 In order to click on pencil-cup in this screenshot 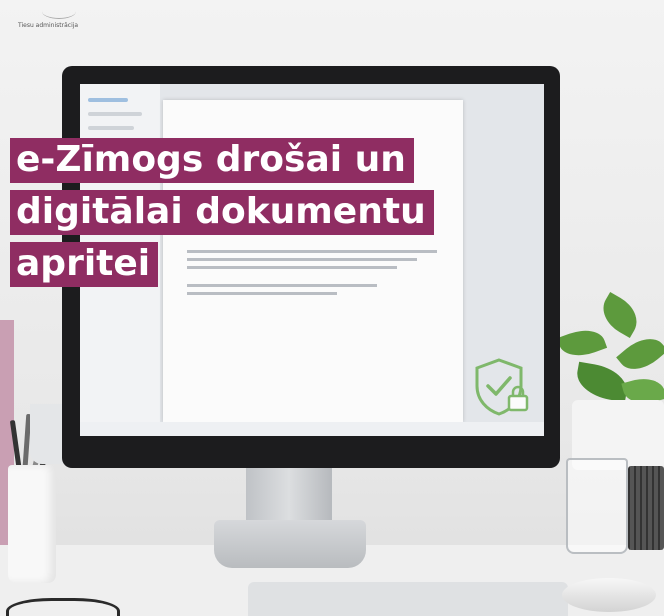, I will do `click(32, 524)`.